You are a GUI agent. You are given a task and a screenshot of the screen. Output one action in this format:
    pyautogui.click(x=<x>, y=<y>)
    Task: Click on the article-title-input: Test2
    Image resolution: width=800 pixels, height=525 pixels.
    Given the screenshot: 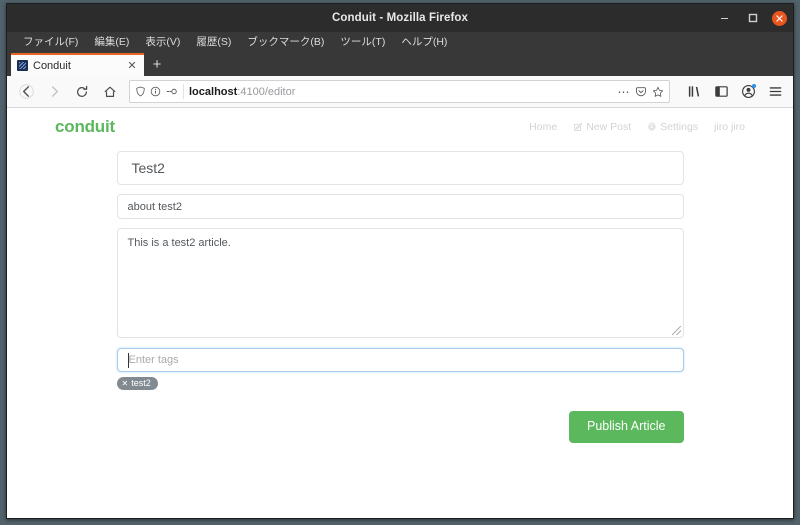 What is the action you would take?
    pyautogui.click(x=400, y=168)
    